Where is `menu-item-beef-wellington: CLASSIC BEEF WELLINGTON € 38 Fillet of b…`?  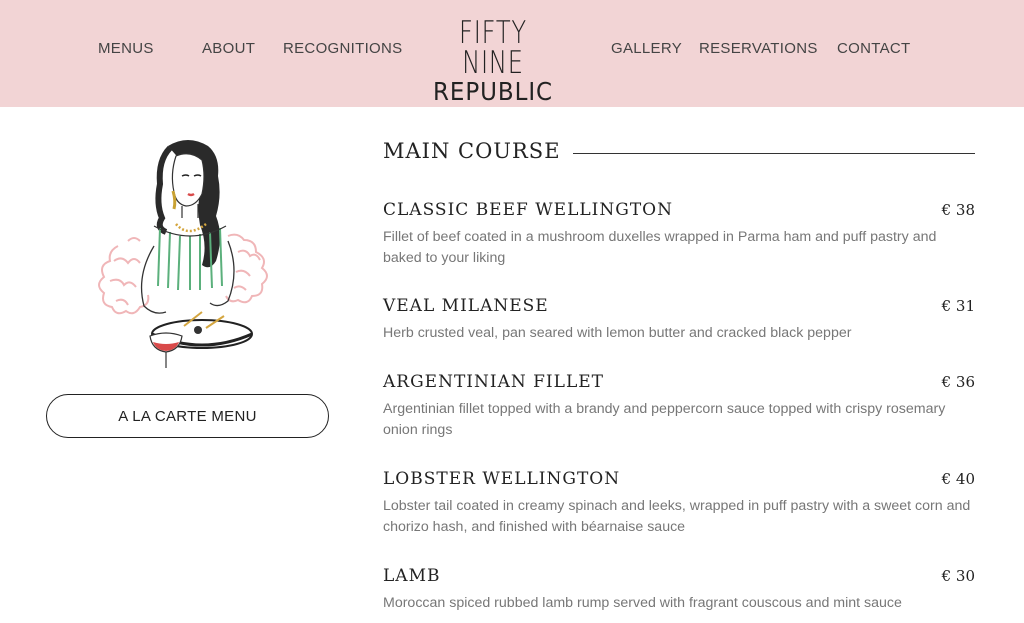 menu-item-beef-wellington: CLASSIC BEEF WELLINGTON € 38 Fillet of b… is located at coordinates (679, 234).